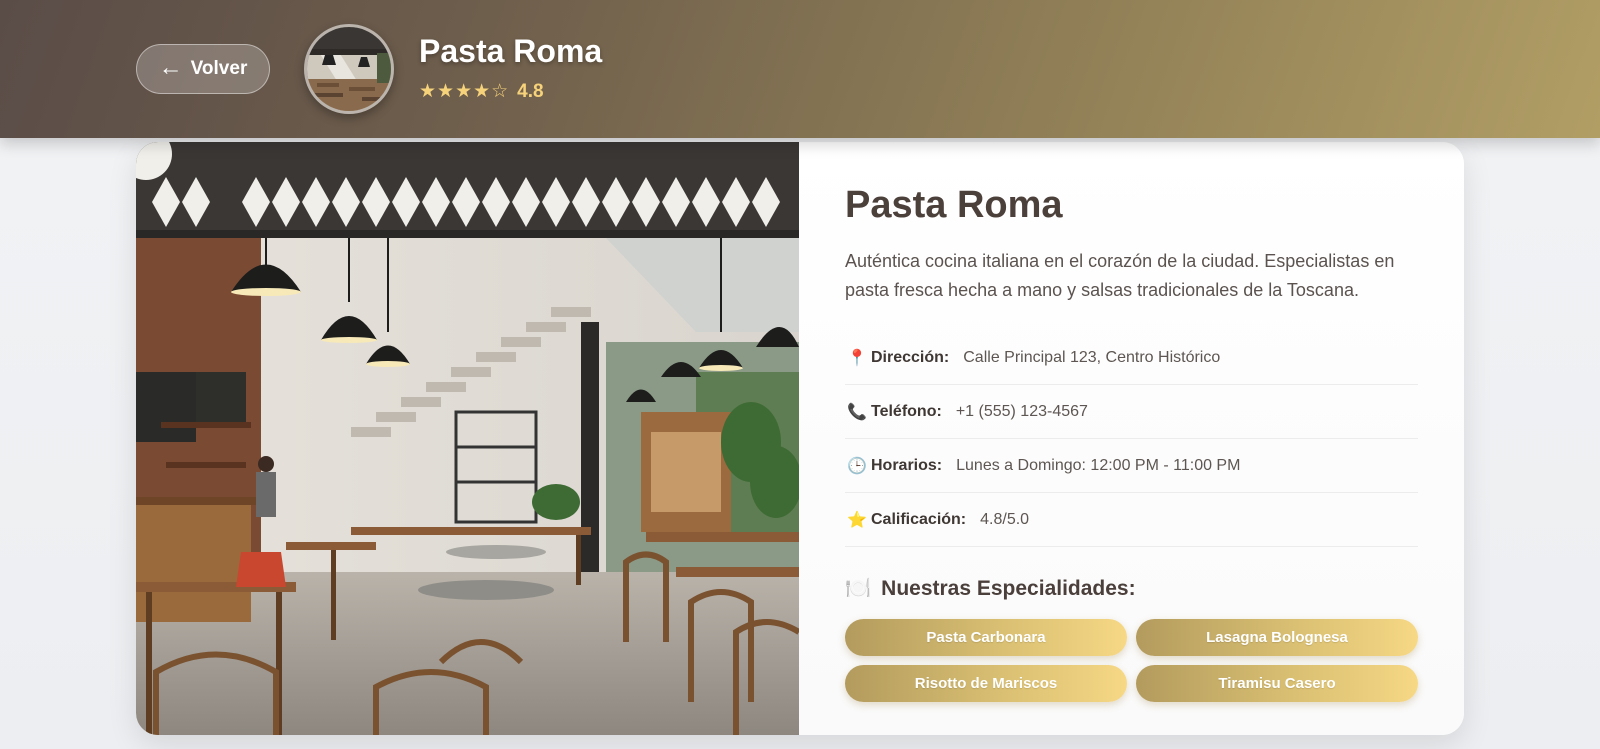 The image size is (1600, 749). I want to click on plate-cutlery-icon: 🍽️, so click(858, 588).